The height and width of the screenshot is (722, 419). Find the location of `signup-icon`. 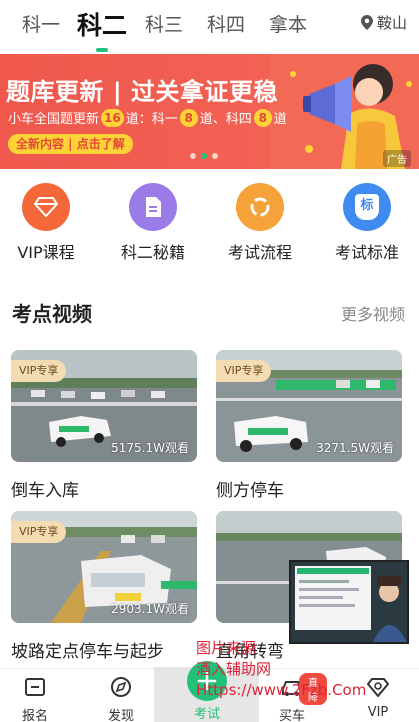

signup-icon is located at coordinates (35, 687).